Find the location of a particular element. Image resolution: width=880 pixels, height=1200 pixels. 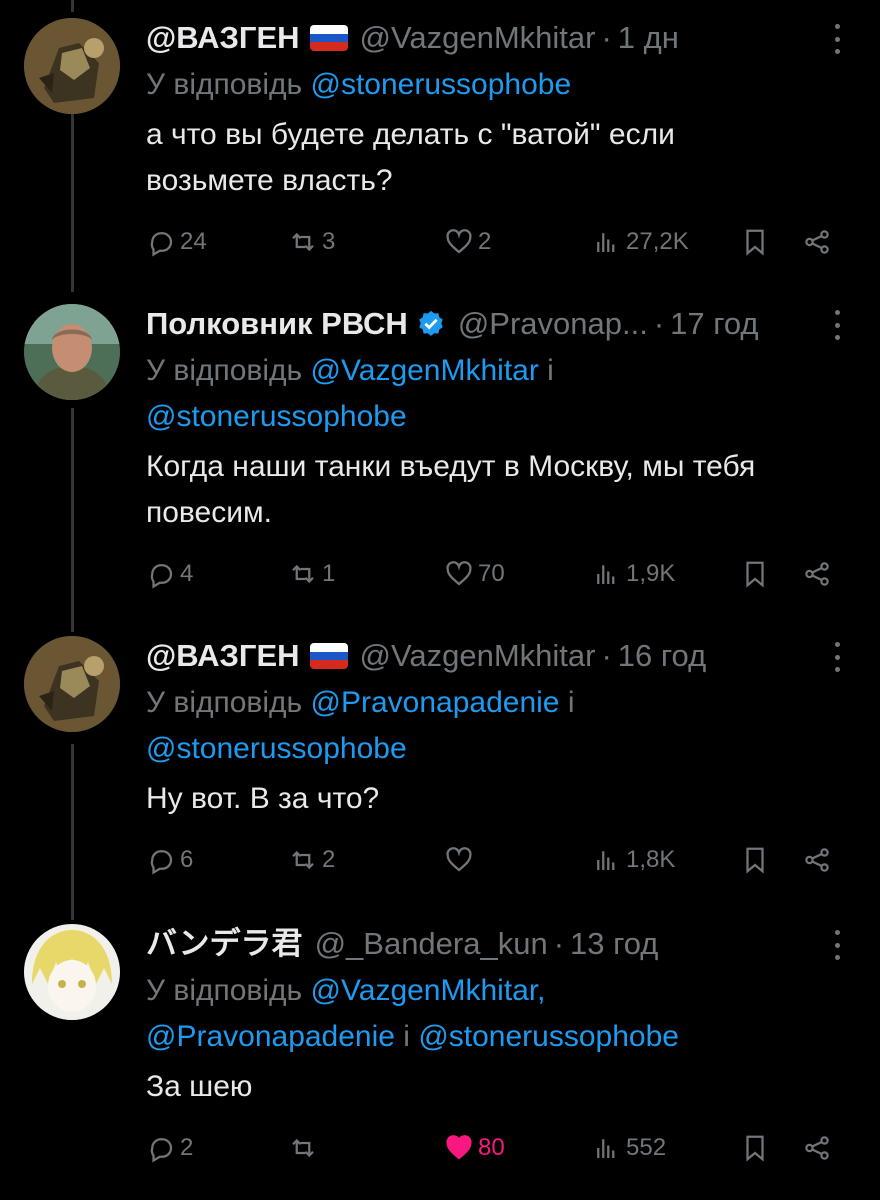

timestamp: 13 год is located at coordinates (614, 944).